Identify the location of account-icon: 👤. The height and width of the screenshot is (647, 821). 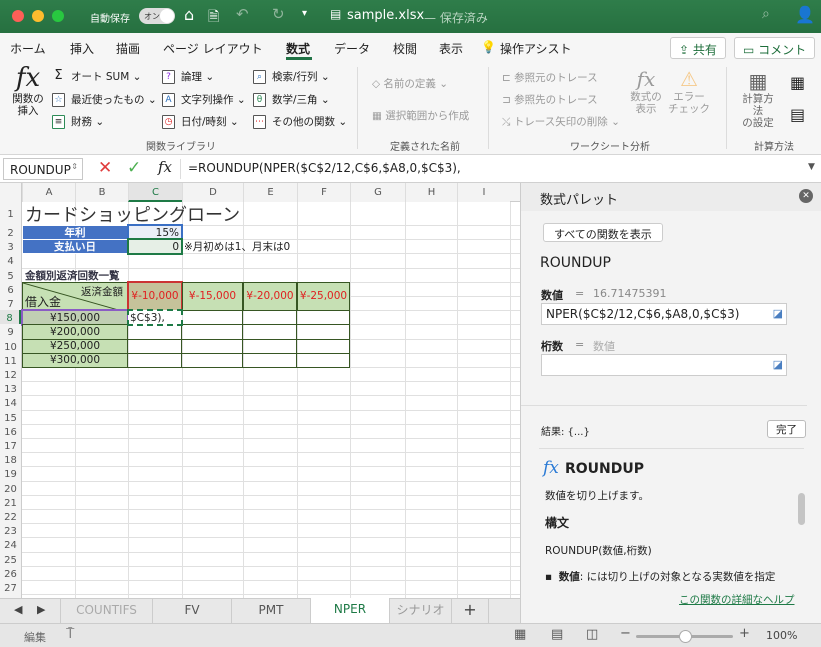
(805, 14).